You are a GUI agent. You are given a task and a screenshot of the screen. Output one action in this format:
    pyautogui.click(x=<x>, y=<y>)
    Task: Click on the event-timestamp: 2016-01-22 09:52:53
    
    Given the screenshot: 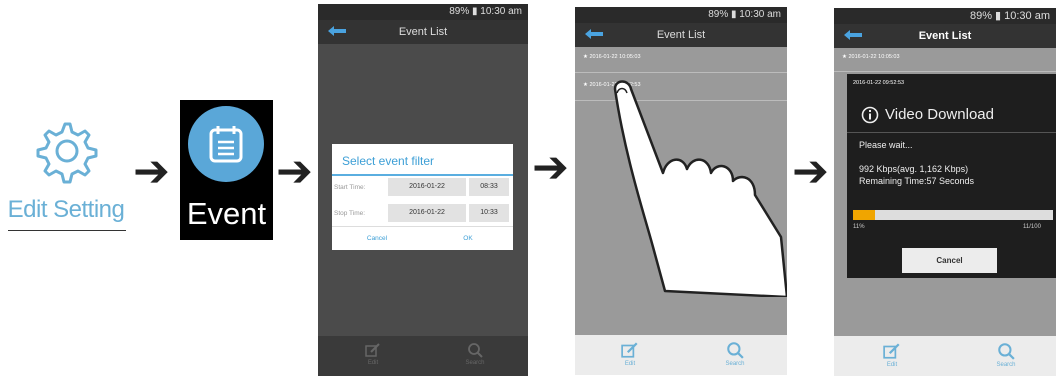 What is the action you would take?
    pyautogui.click(x=879, y=83)
    